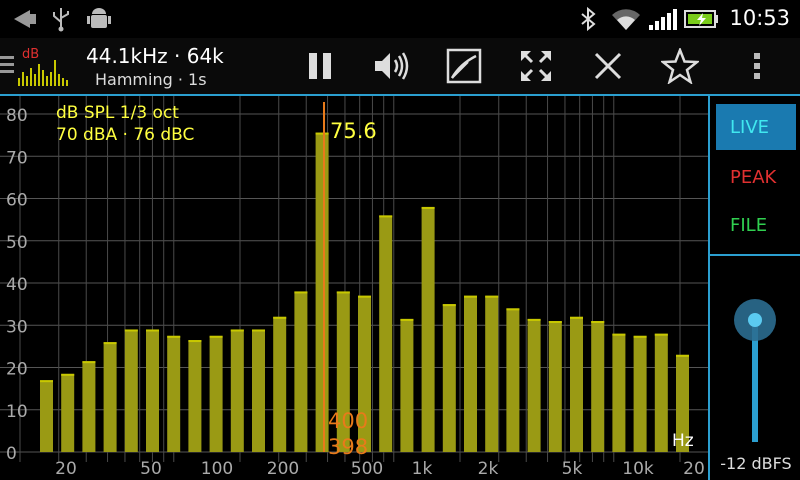 The image size is (800, 480). Describe the element at coordinates (576, 317) in the screenshot. I see `bar-cap-5k` at that location.